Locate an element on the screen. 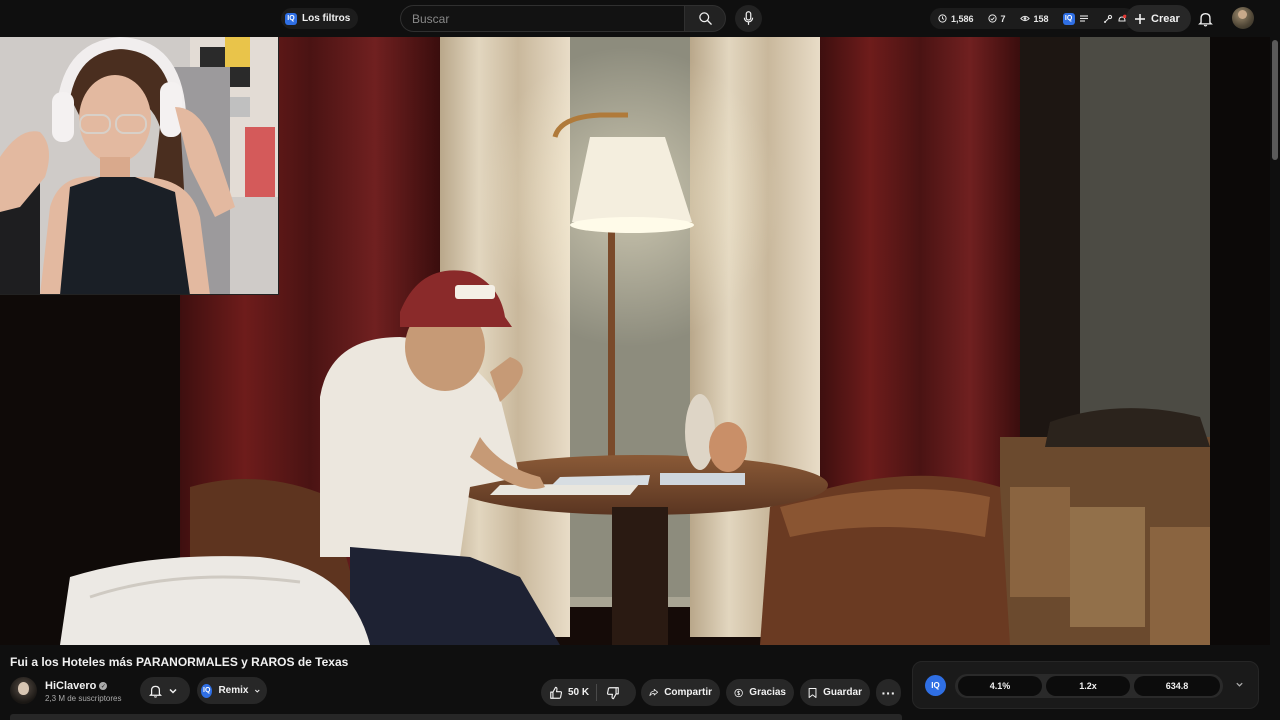 This screenshot has height=720, width=1280. channel-name-text: HiClavero is located at coordinates (71, 686).